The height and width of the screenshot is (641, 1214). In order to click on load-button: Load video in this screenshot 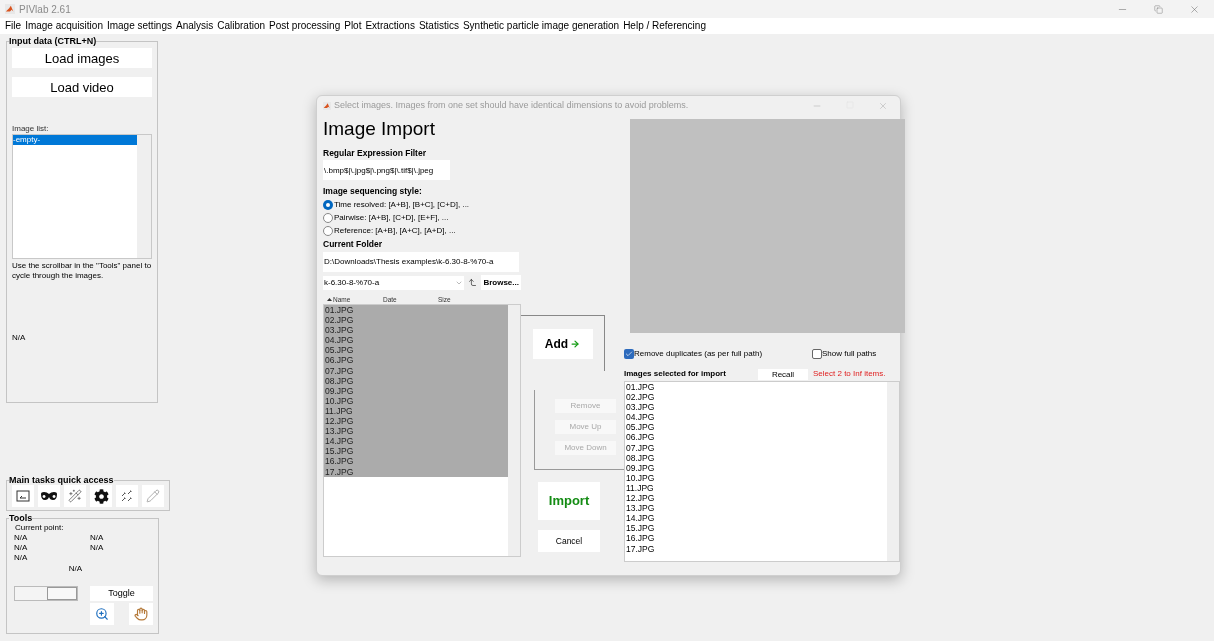, I will do `click(82, 87)`.